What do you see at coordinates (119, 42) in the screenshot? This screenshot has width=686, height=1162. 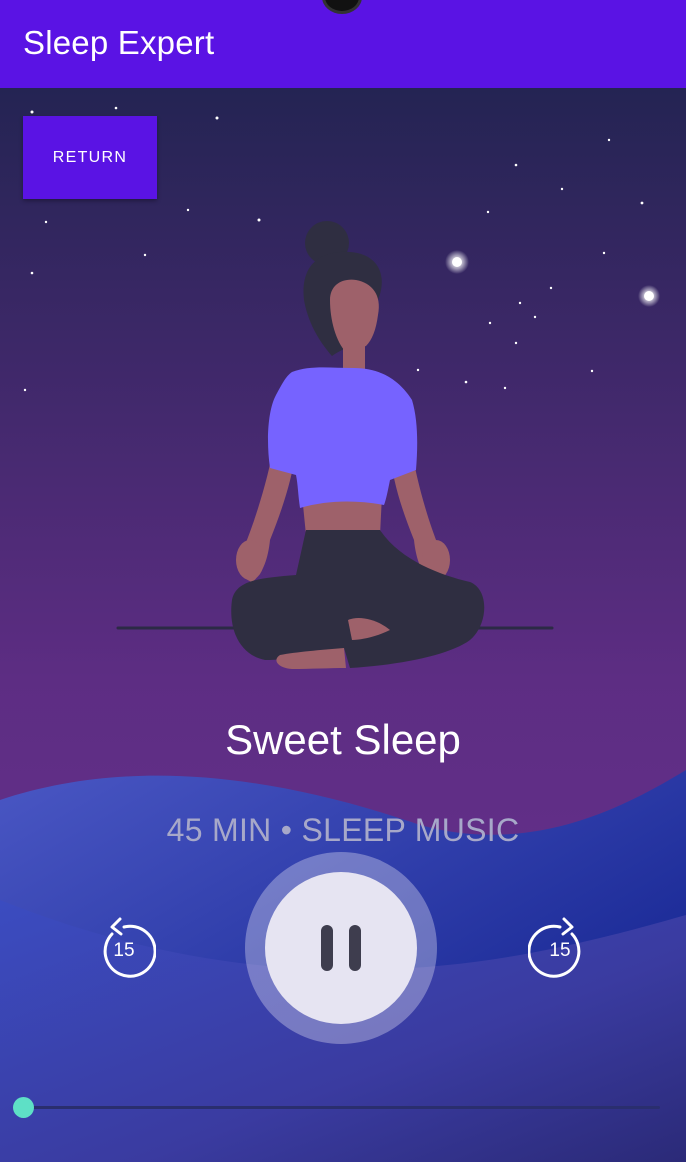 I see `app-title: Sleep Expert` at bounding box center [119, 42].